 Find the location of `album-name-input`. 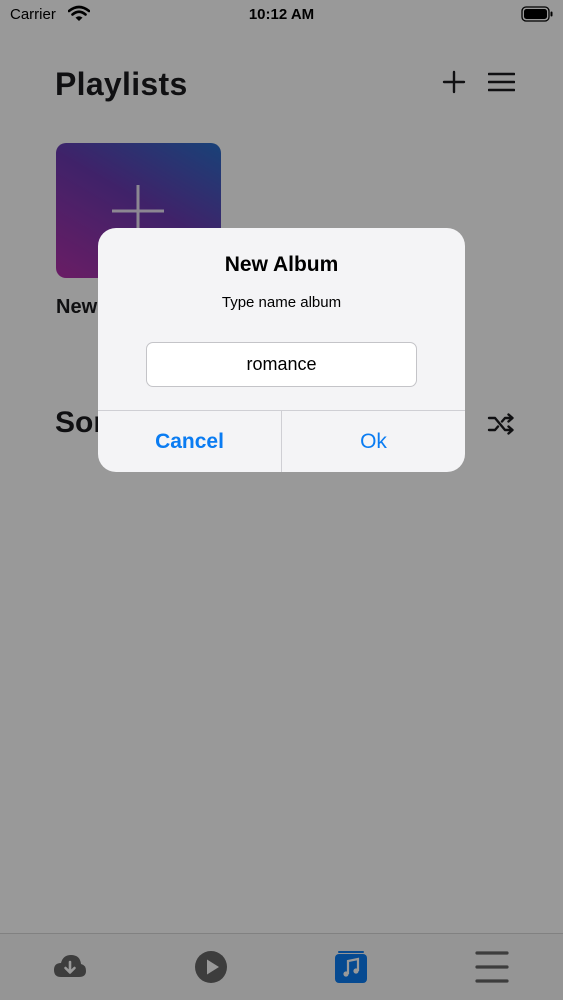

album-name-input is located at coordinates (281, 364).